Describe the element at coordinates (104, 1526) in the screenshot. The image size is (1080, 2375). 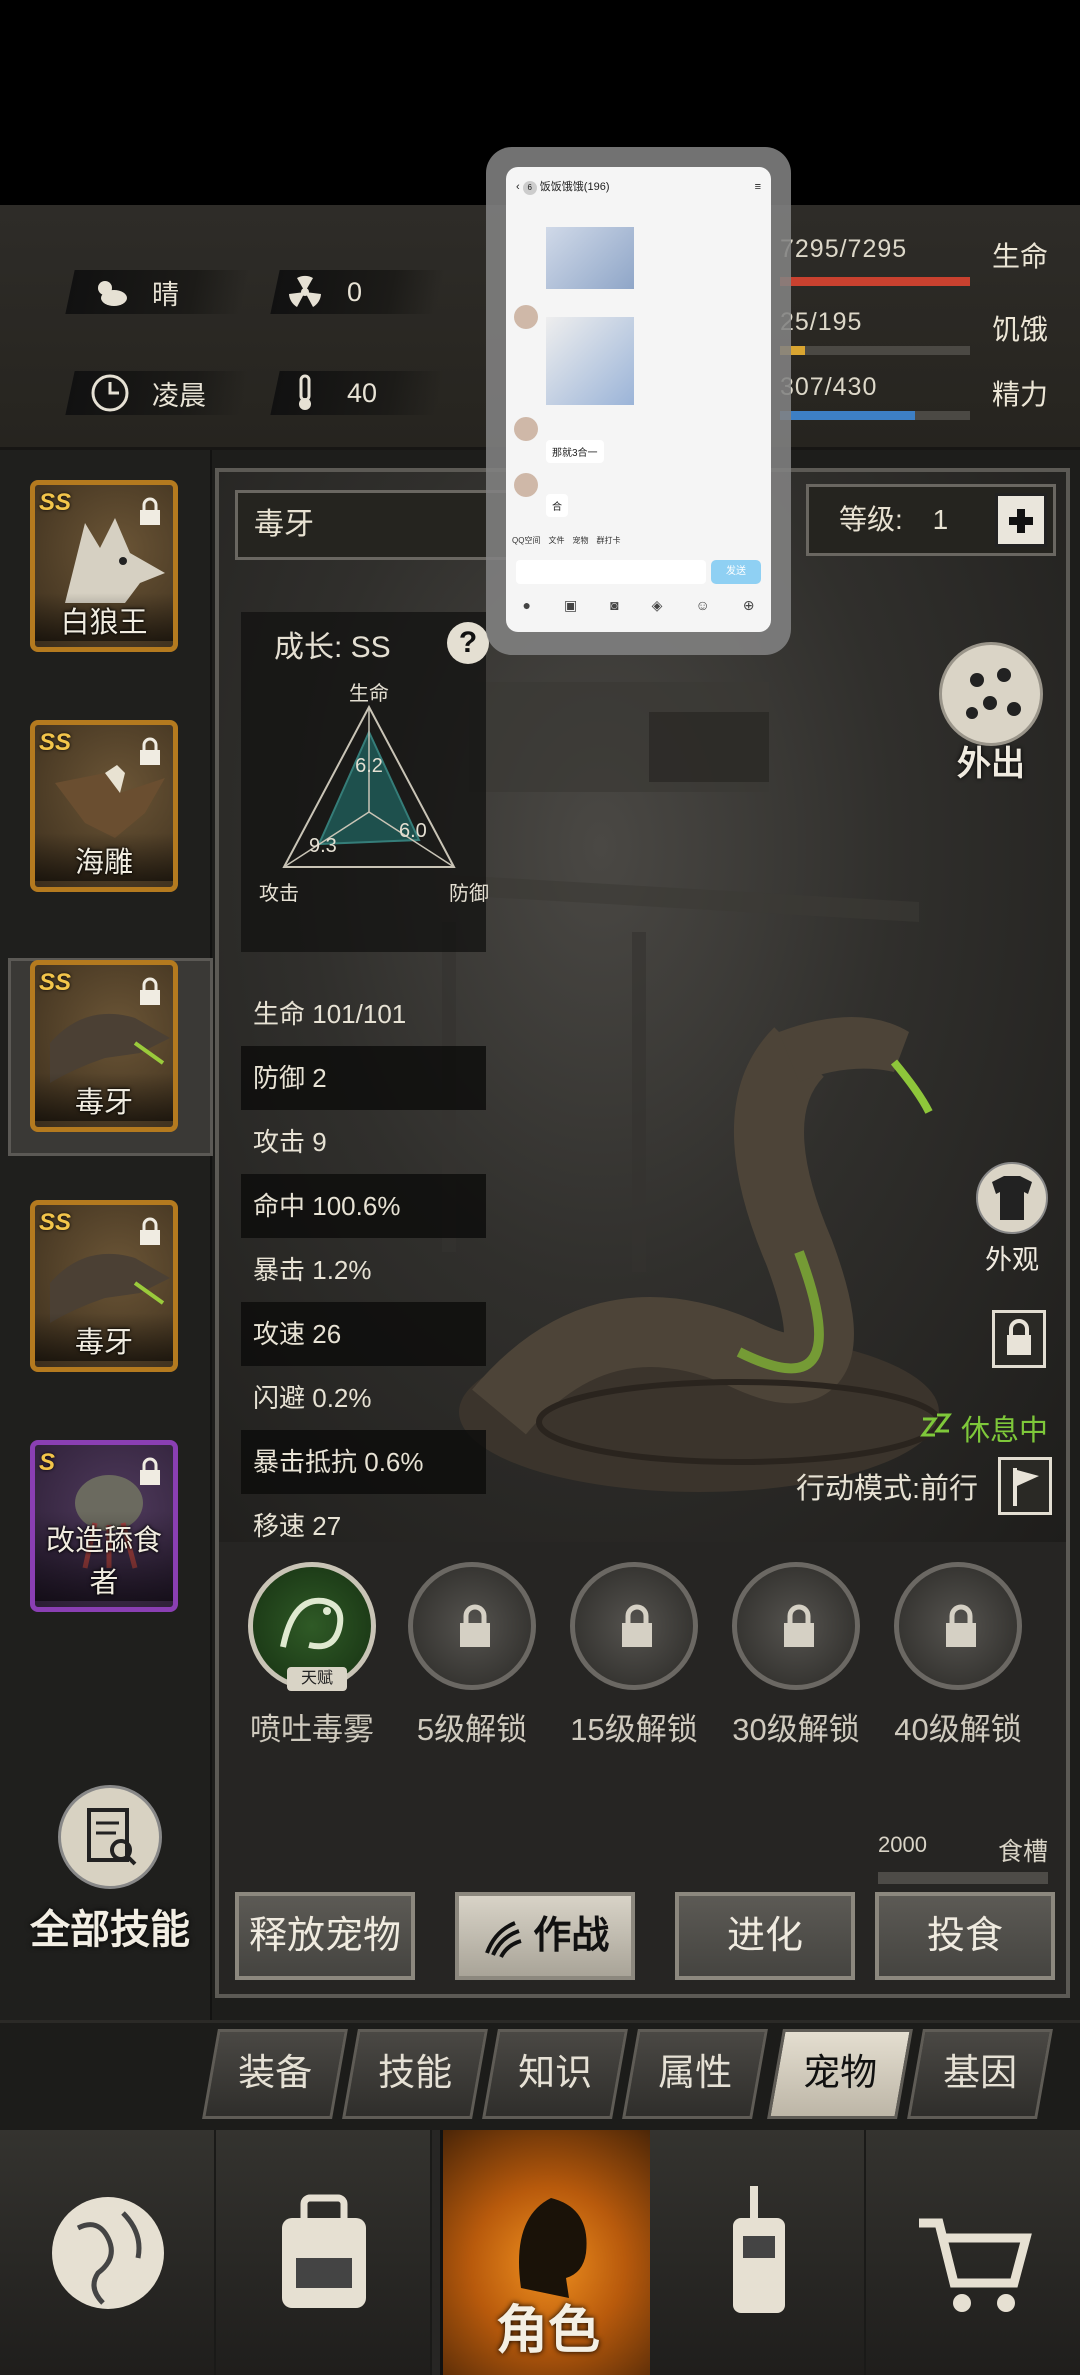
I see `pet-card-modified-licker: S 改造舔食者` at that location.